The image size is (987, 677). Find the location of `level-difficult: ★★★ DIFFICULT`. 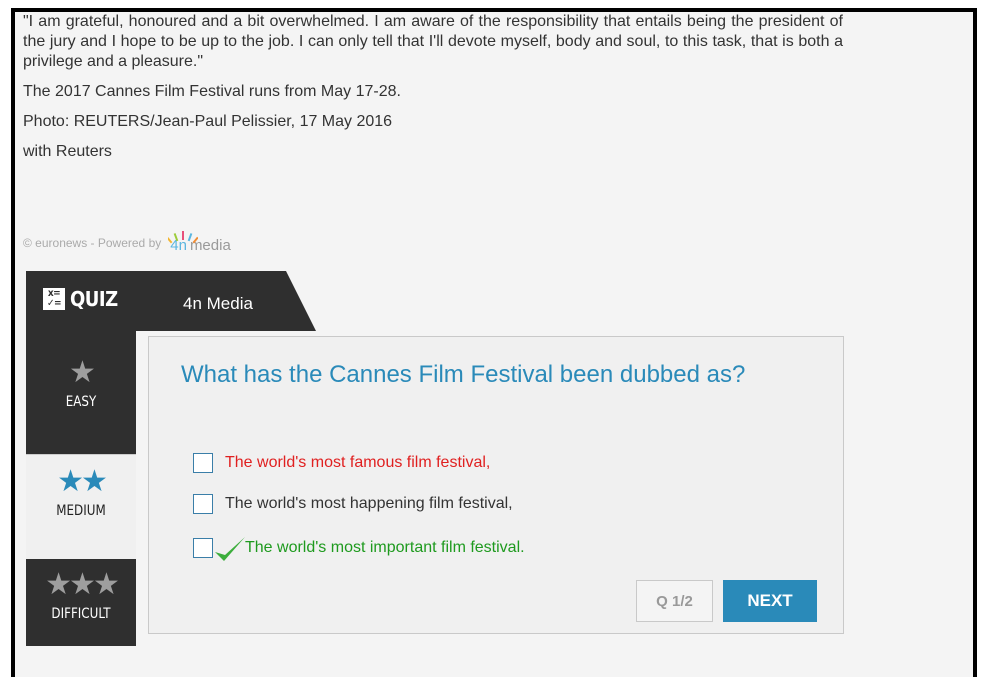

level-difficult: ★★★ DIFFICULT is located at coordinates (81, 608).